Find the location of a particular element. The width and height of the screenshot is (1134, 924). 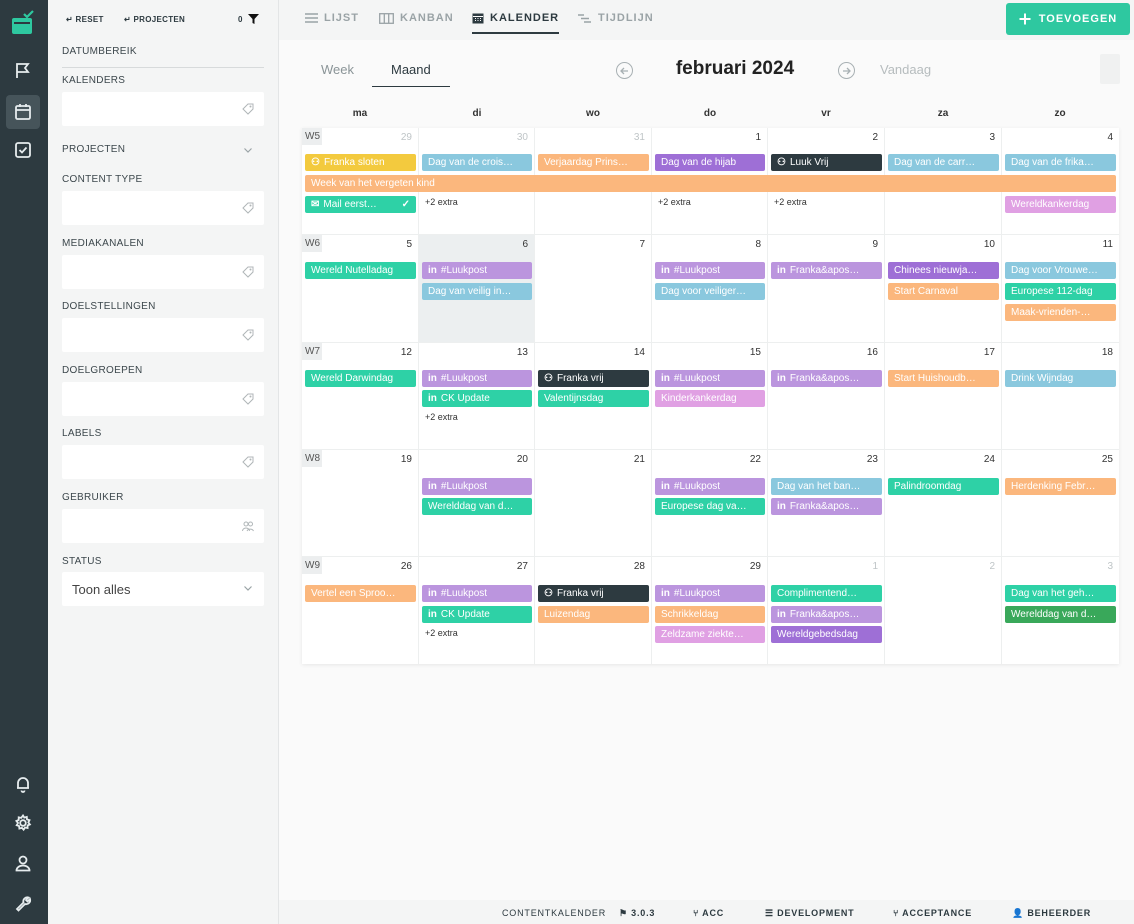

day-cell: 24 is located at coordinates (943, 503).